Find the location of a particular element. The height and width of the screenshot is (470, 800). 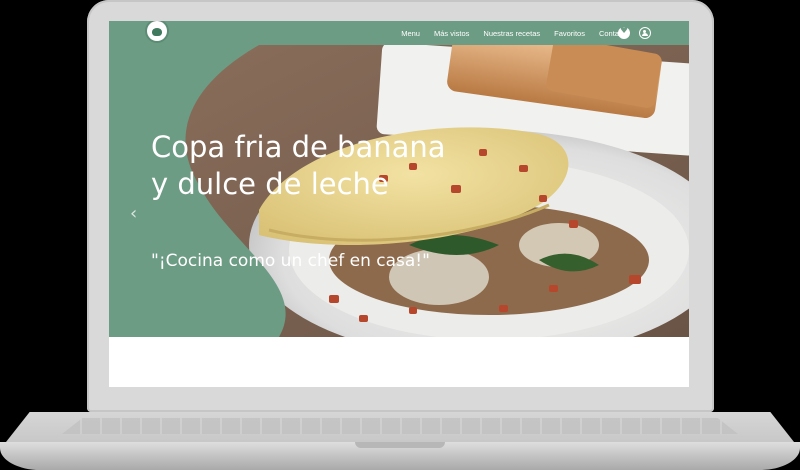

nav-item-menu: Menu is located at coordinates (410, 33).